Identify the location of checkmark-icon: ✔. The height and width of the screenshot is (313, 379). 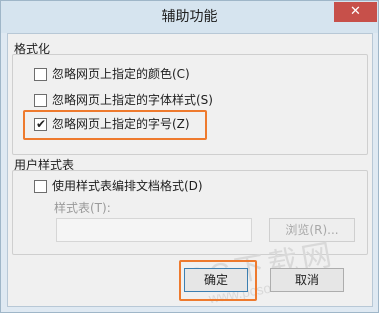
(41, 124).